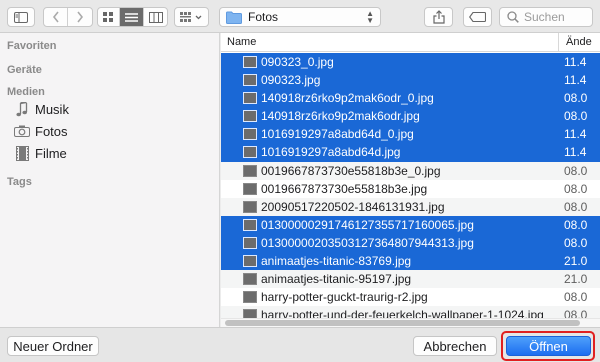 Image resolution: width=600 pixels, height=362 pixels. Describe the element at coordinates (513, 17) in the screenshot. I see `search-icon` at that location.